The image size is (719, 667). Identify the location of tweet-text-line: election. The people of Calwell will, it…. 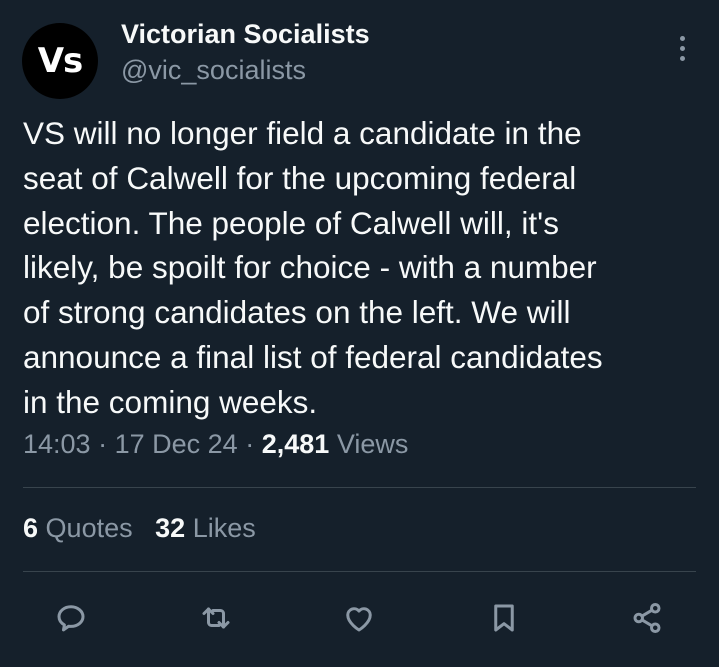
(291, 222).